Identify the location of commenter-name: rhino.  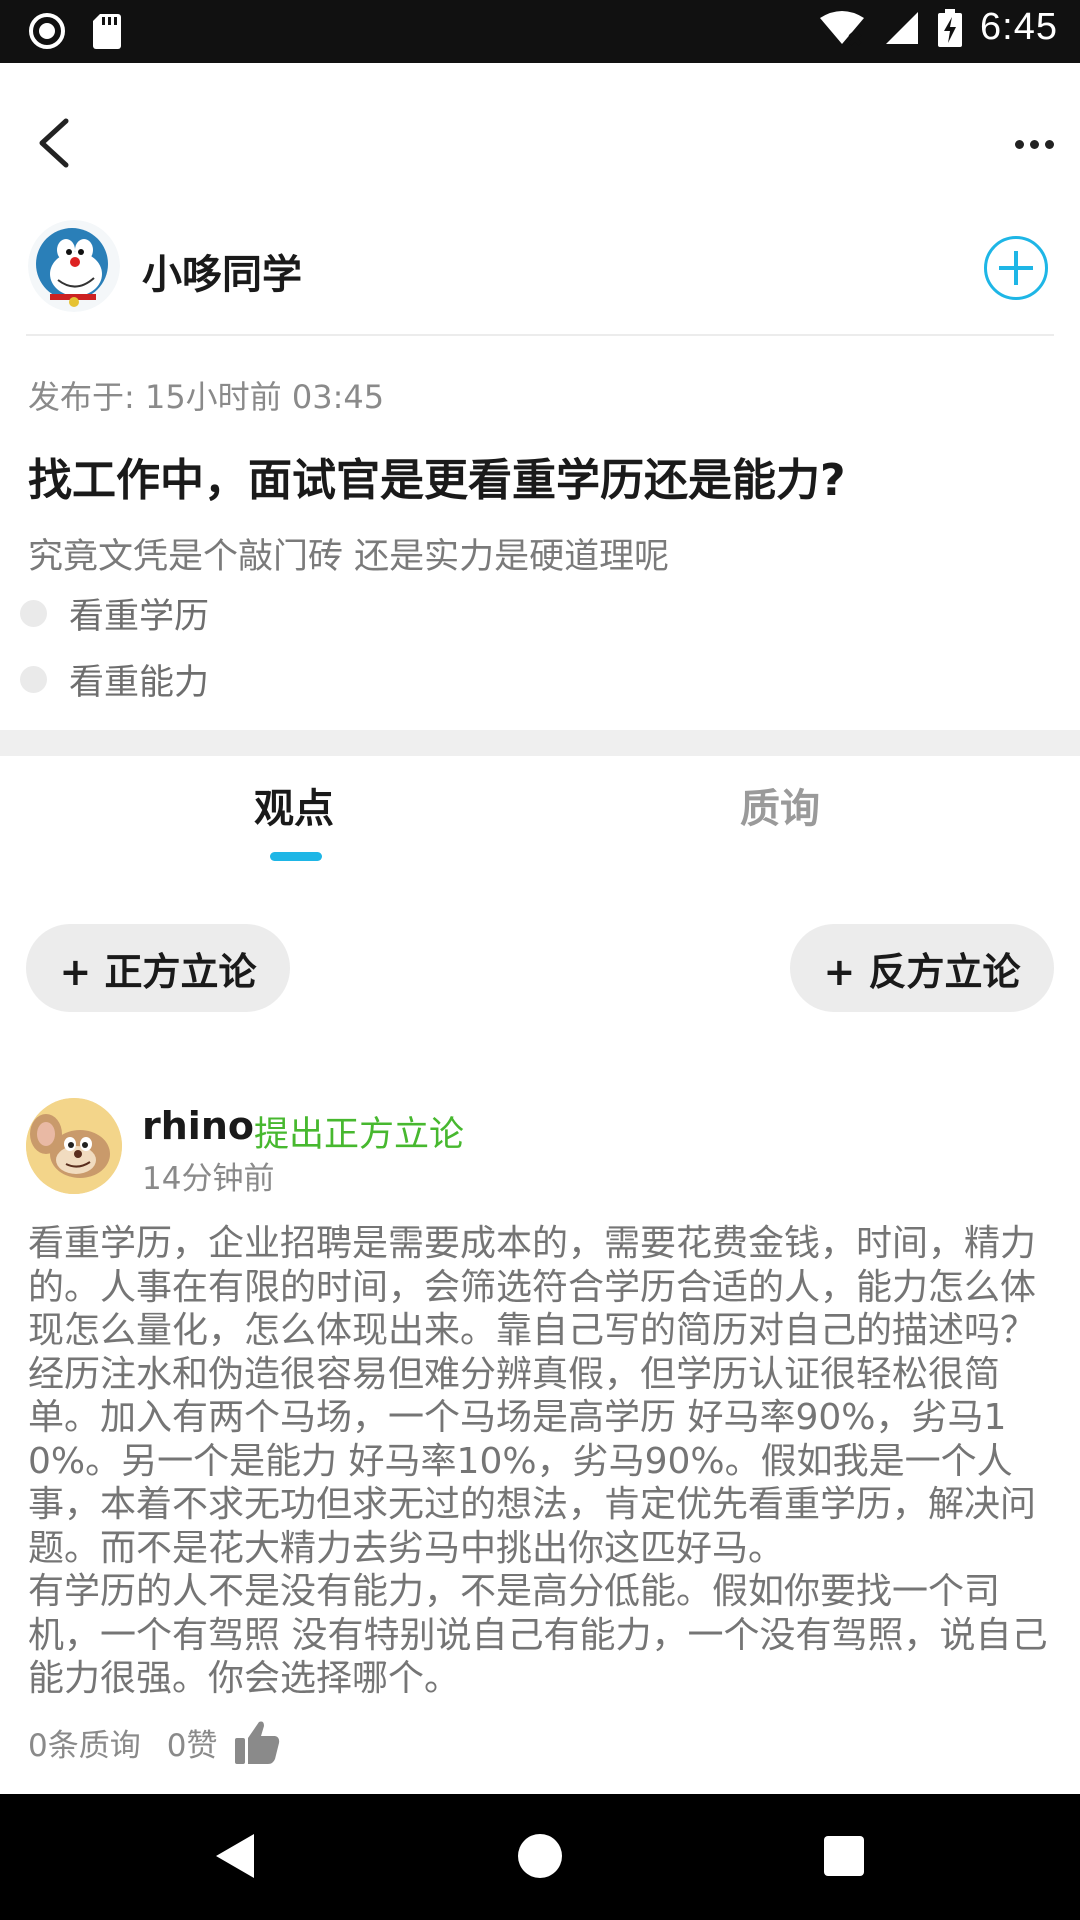
(198, 1126).